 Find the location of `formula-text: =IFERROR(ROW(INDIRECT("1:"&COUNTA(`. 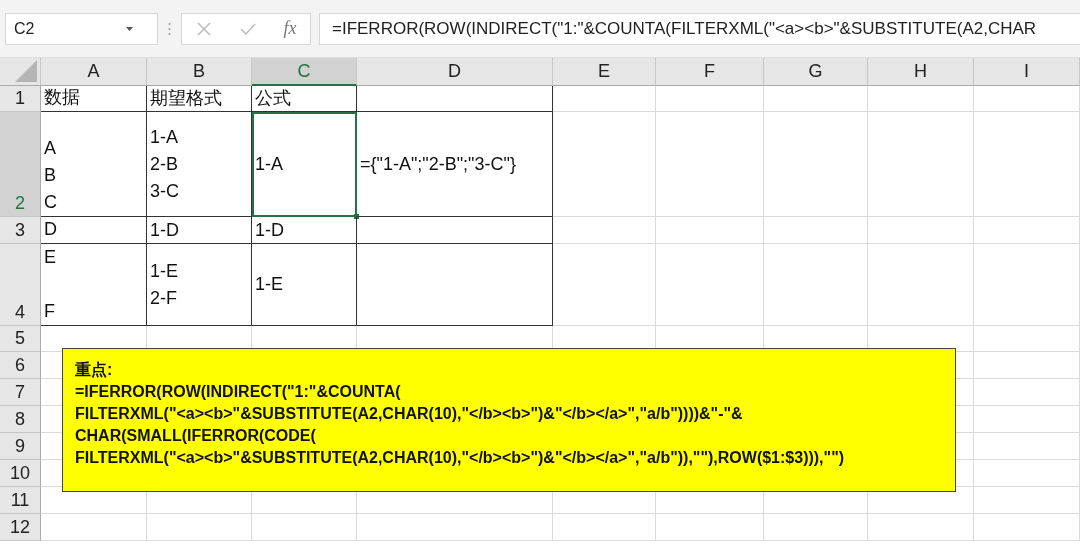

formula-text: =IFERROR(ROW(INDIRECT("1:"&COUNTA( is located at coordinates (238, 392).